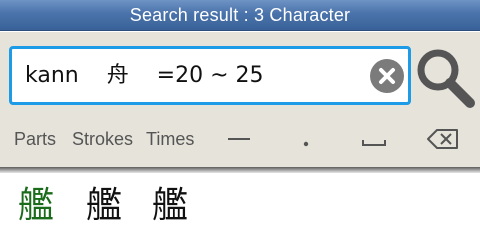  Describe the element at coordinates (170, 139) in the screenshot. I see `times-key: Times` at that location.